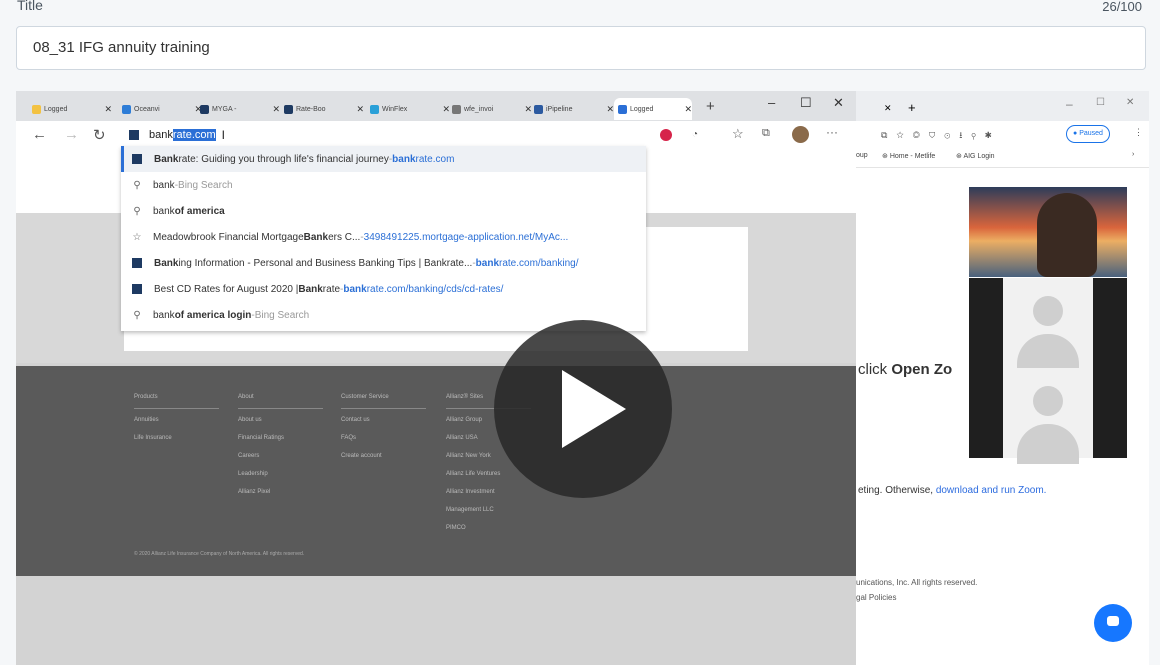  Describe the element at coordinates (832, 132) in the screenshot. I see `more-menu-icon: ···` at that location.